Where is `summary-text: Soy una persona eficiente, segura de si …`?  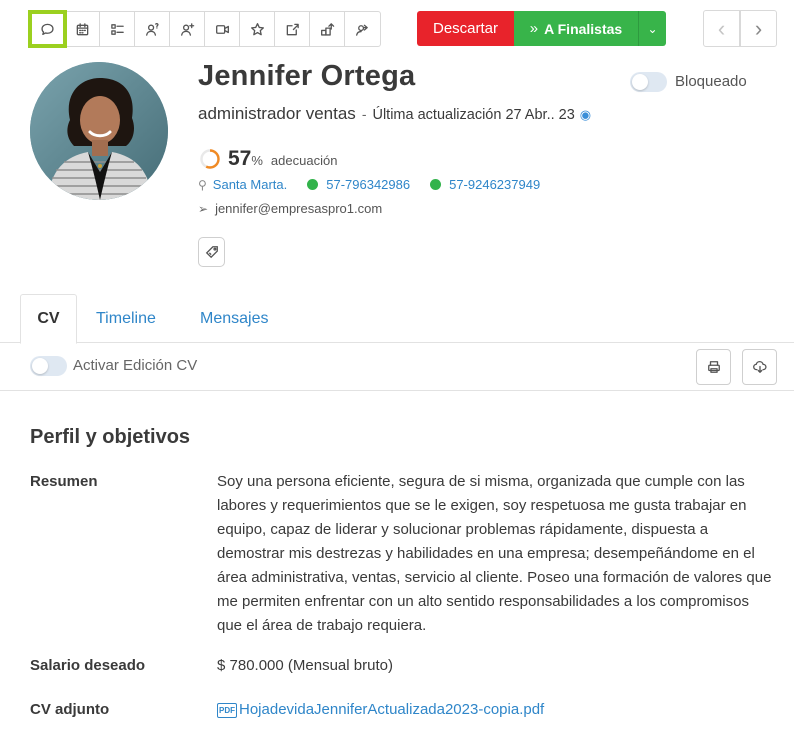 summary-text: Soy una persona eficiente, segura de si … is located at coordinates (494, 553).